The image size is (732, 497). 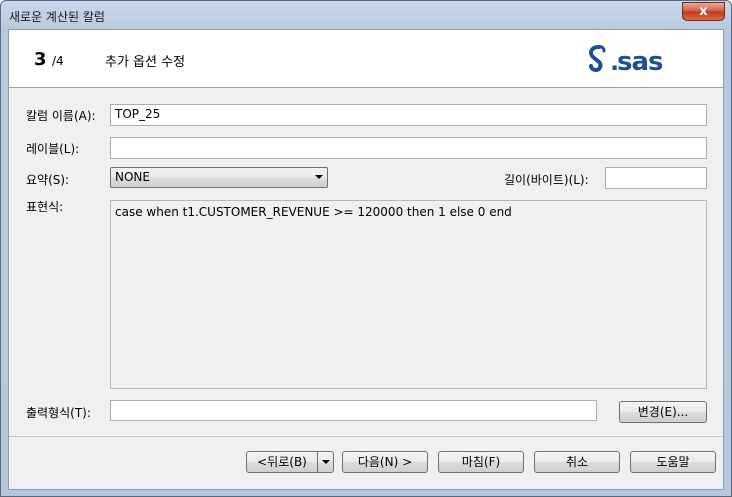 I want to click on close-button: x, so click(x=703, y=11).